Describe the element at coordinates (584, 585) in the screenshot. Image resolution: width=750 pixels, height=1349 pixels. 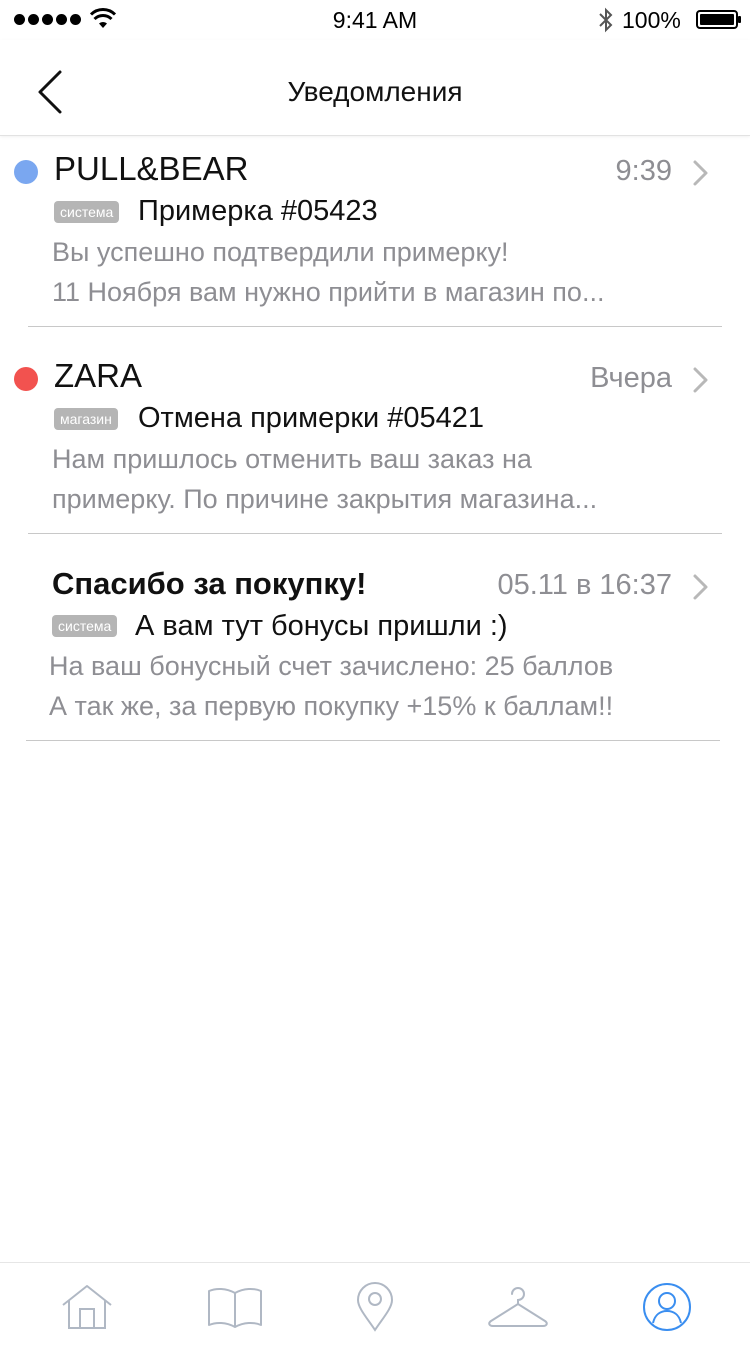
I see `notification-time: 05.11 в 16:37` at that location.